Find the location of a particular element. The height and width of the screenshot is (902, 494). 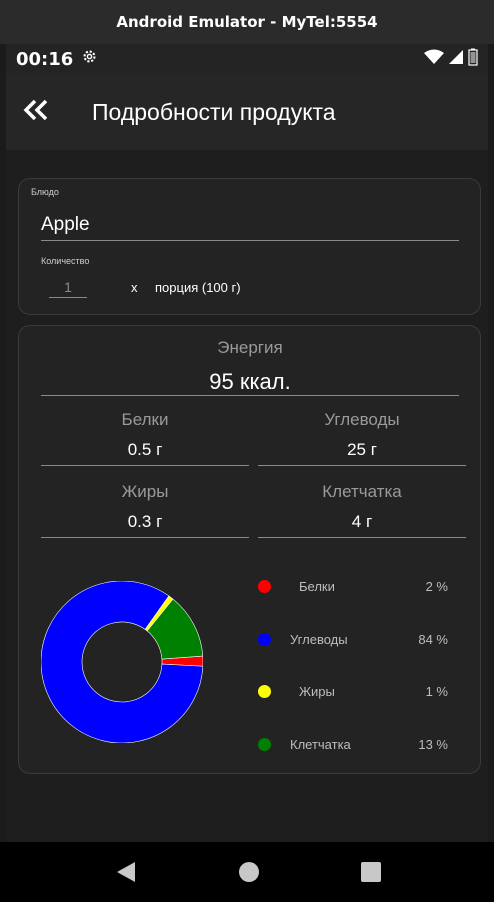

quantity-input: 1 is located at coordinates (68, 287).